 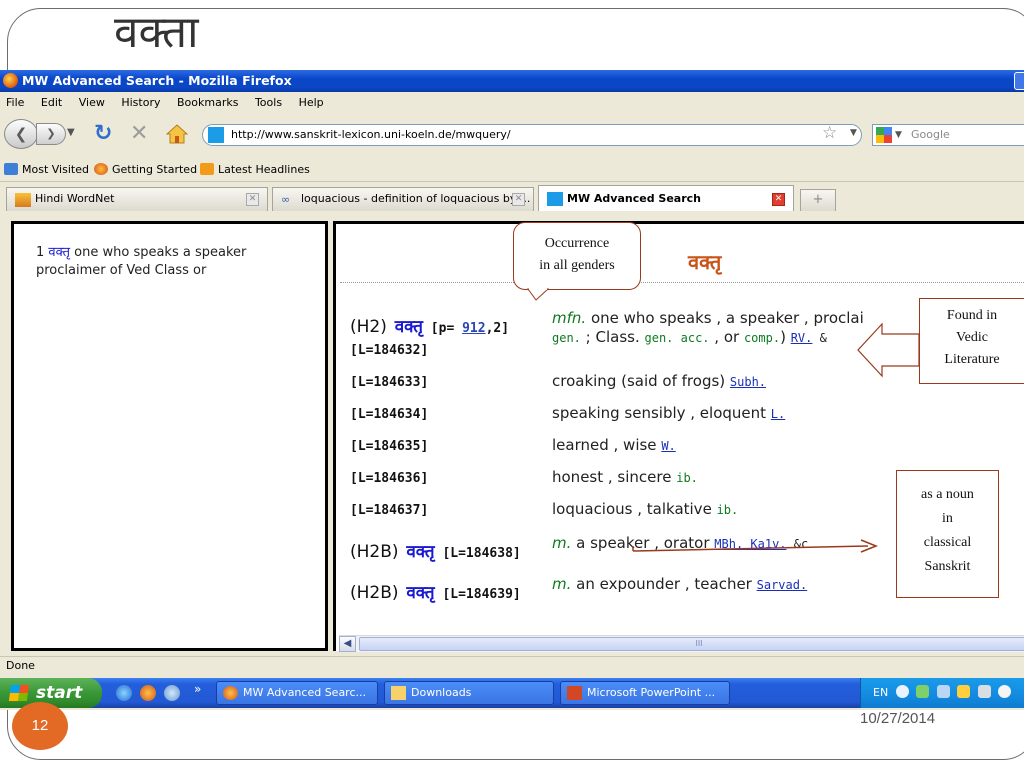 I want to click on occurrence-callout-tail, so click(x=538, y=294).